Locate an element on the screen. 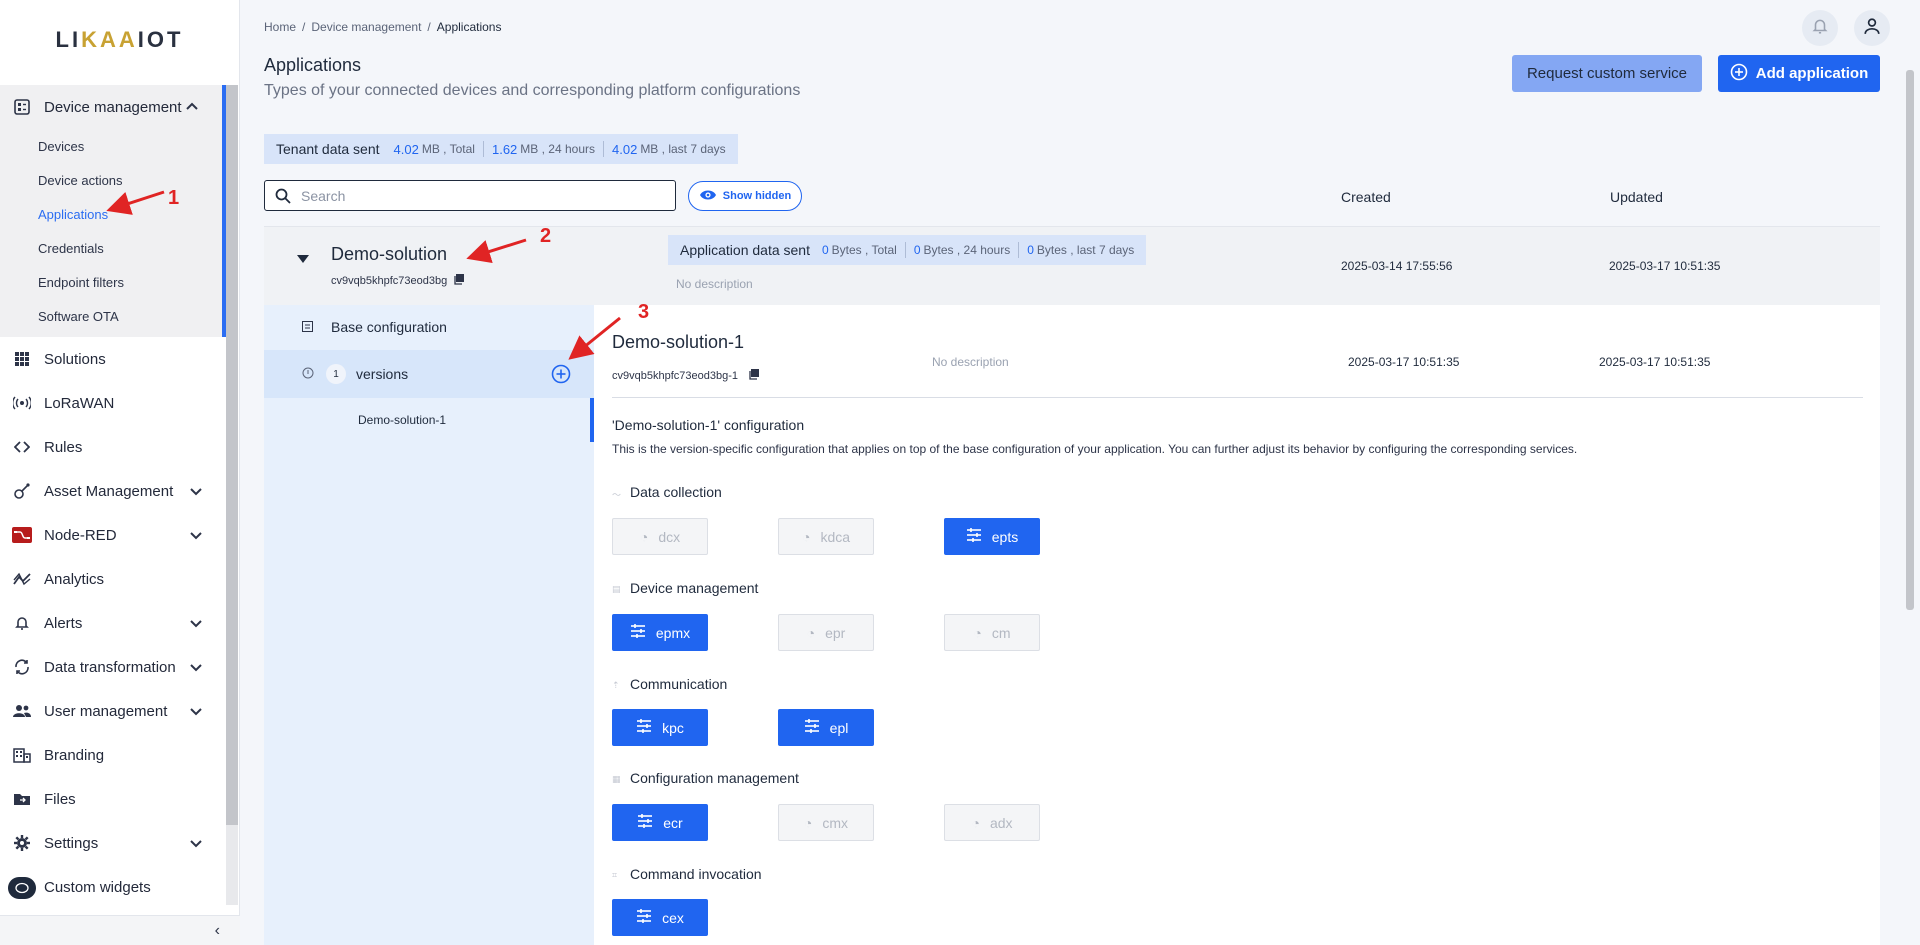 The image size is (1920, 945). app-day-unit: Bytes , 24 hours is located at coordinates (967, 250).